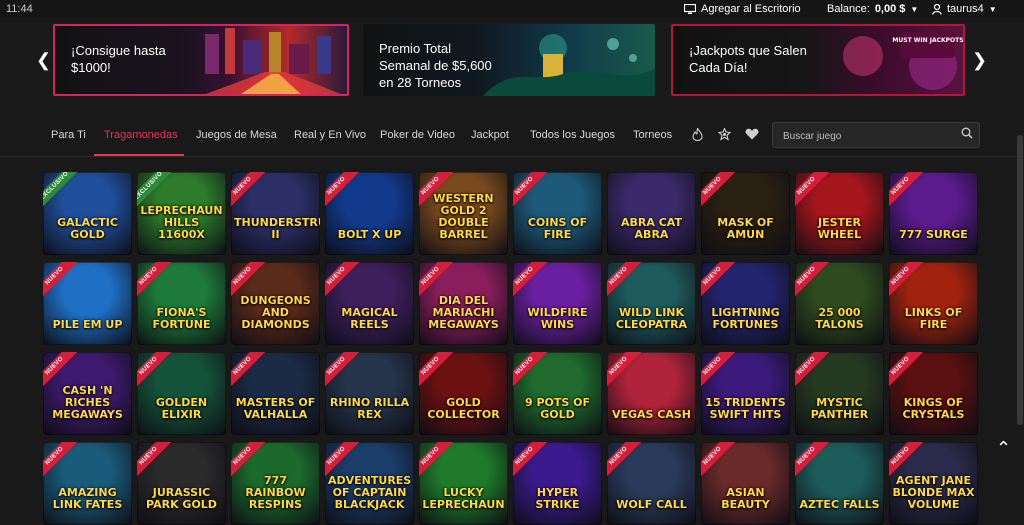 Image resolution: width=1024 pixels, height=525 pixels. I want to click on search-icon, so click(967, 133).